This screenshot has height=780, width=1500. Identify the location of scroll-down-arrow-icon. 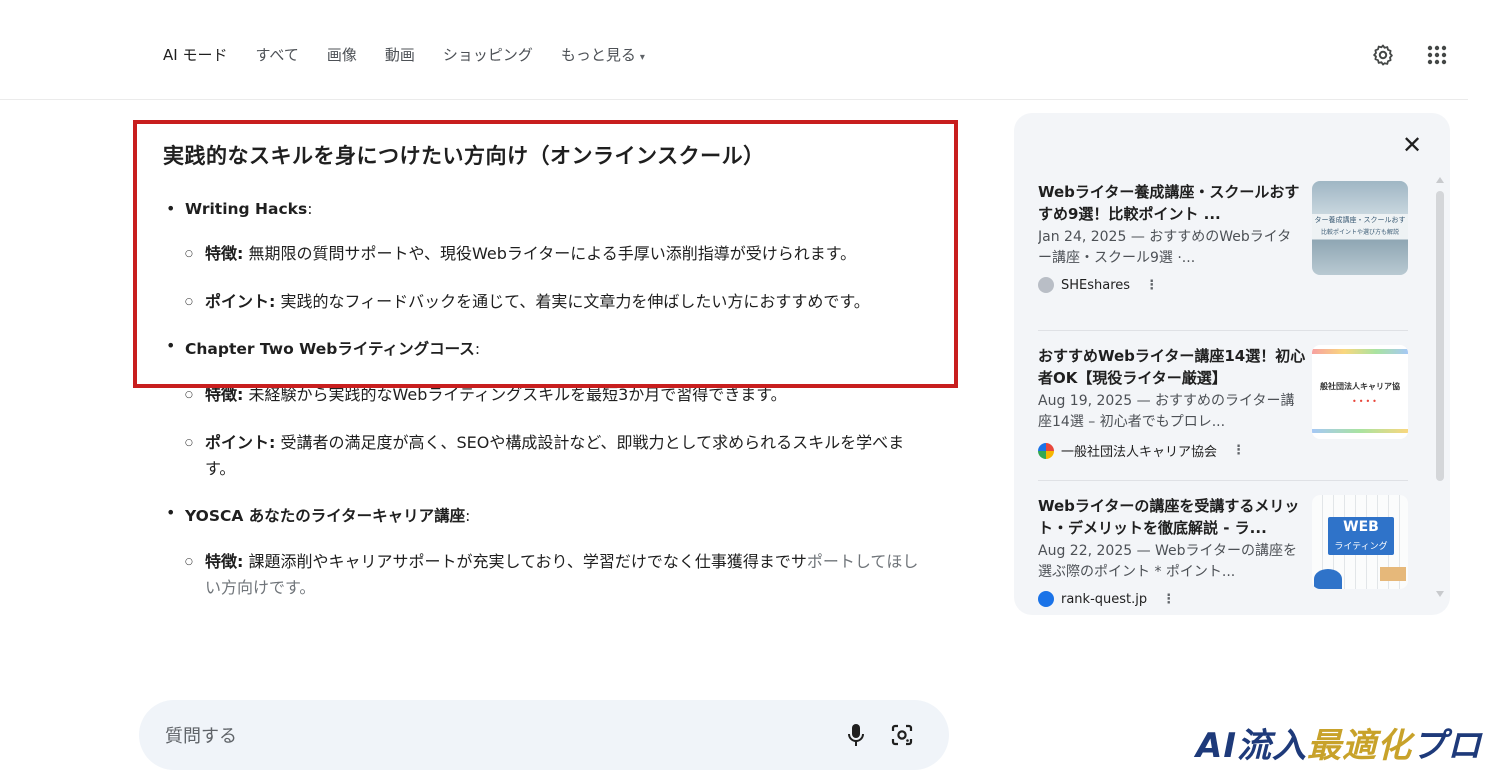
(1440, 594).